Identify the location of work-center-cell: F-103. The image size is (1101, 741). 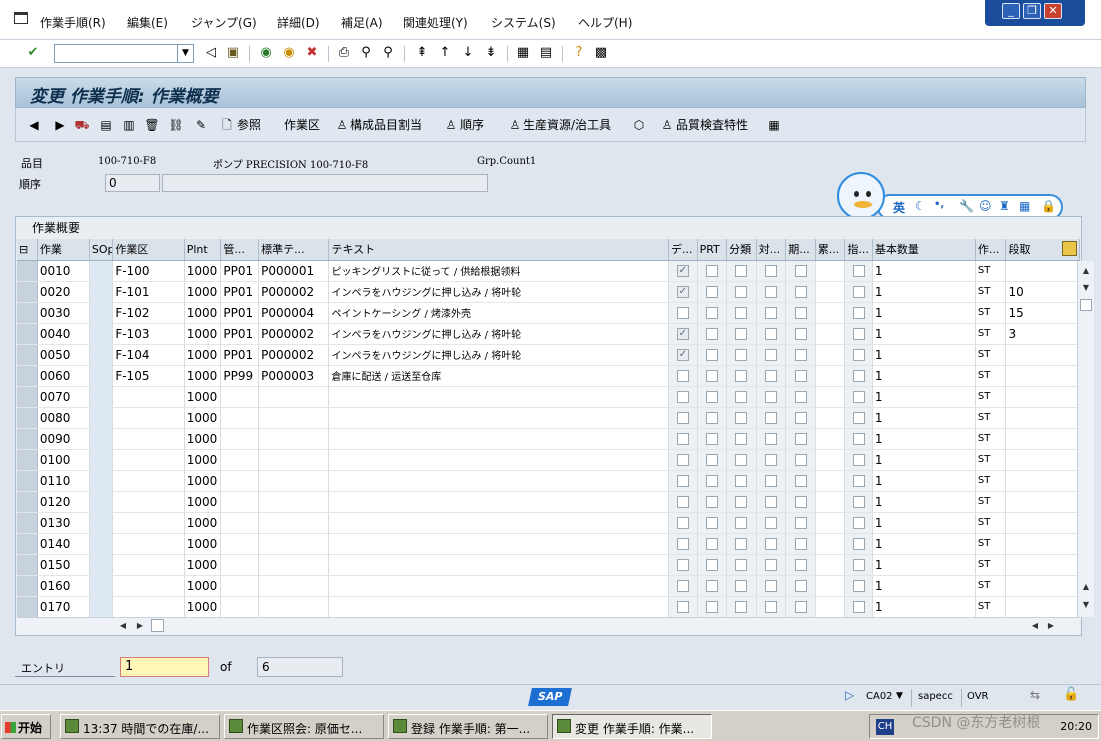
(148, 334).